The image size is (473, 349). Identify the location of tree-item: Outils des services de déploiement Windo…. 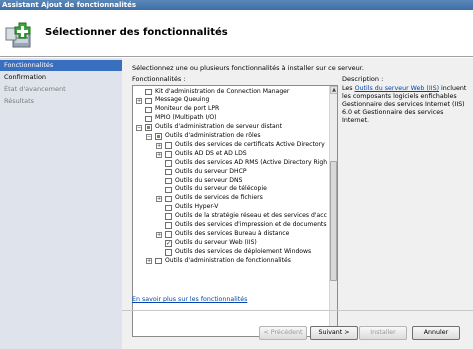
(231, 252).